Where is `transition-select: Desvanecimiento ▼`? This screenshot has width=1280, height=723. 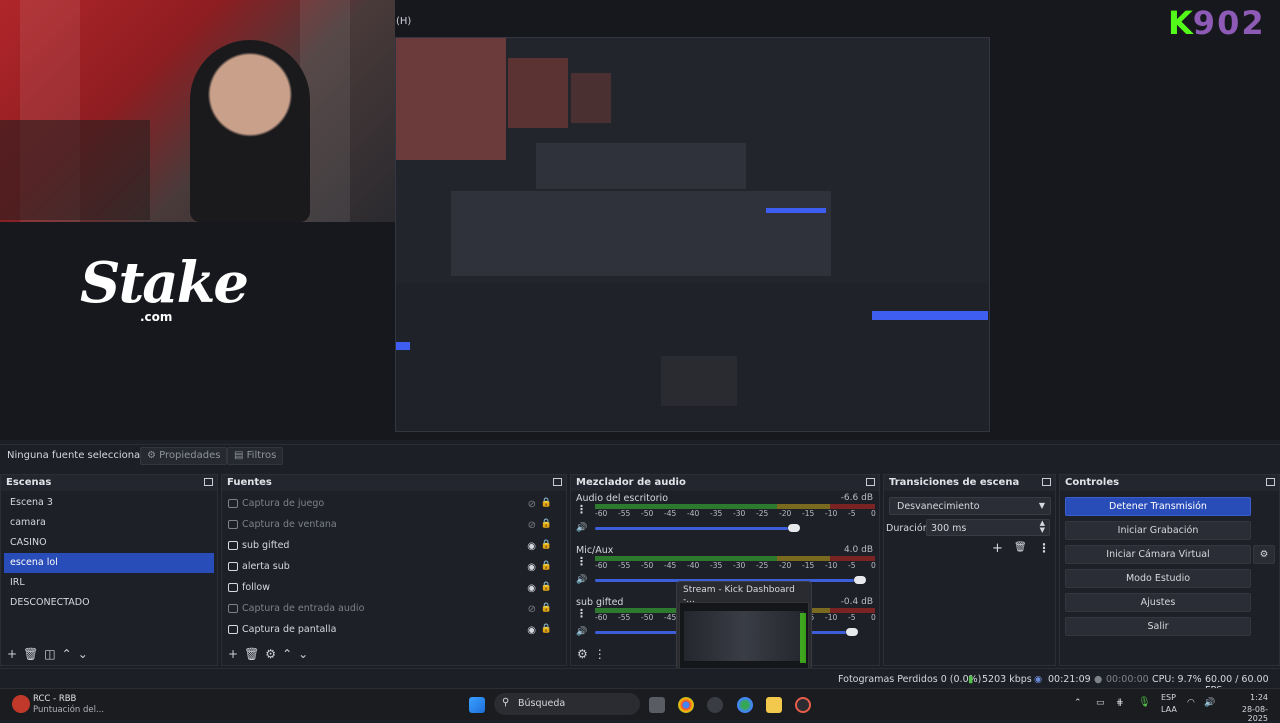 transition-select: Desvanecimiento ▼ is located at coordinates (970, 506).